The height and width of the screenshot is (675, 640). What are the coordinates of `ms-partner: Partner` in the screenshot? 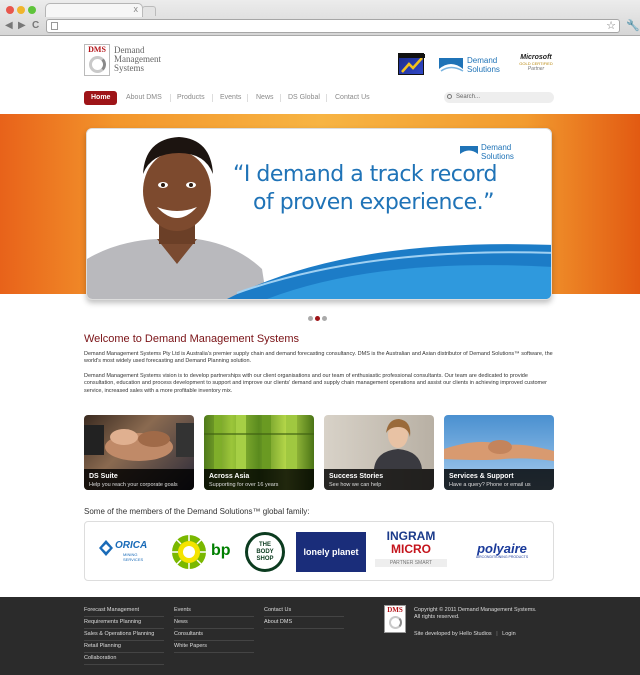 It's located at (536, 69).